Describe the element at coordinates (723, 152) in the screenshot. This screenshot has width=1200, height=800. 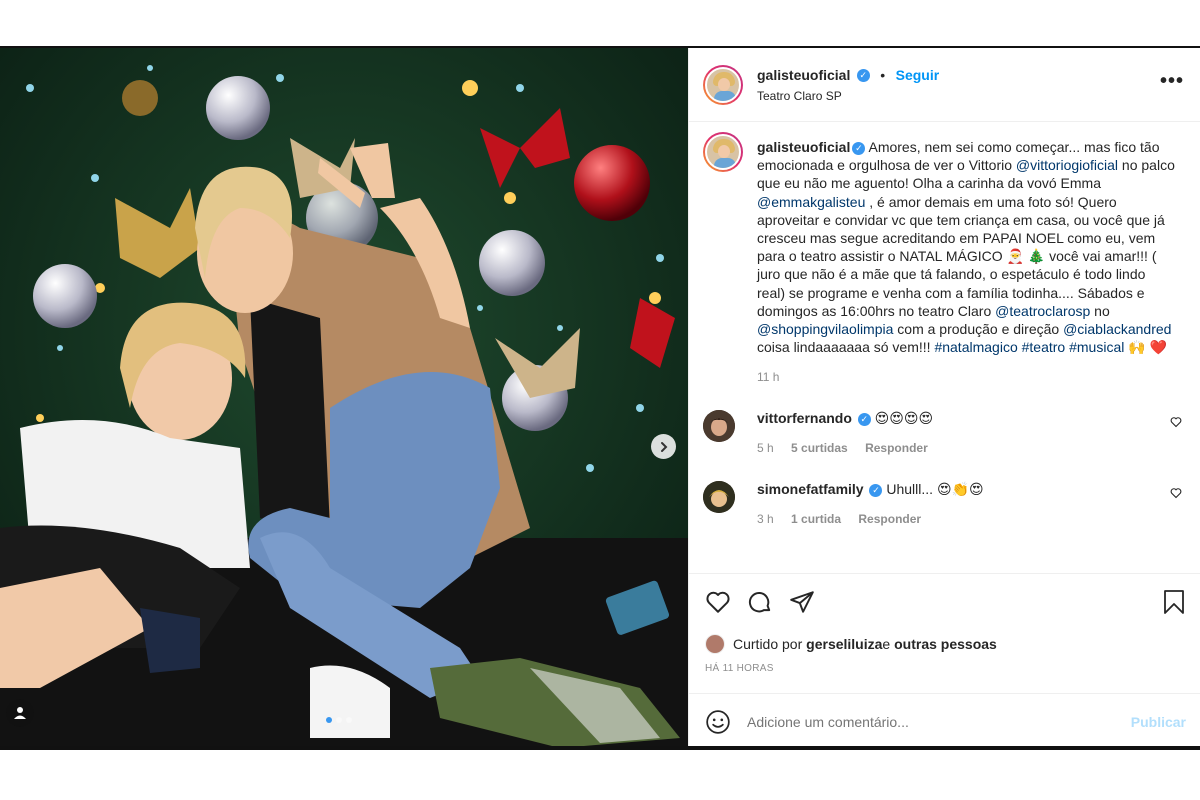
I see `caption-avatar` at that location.